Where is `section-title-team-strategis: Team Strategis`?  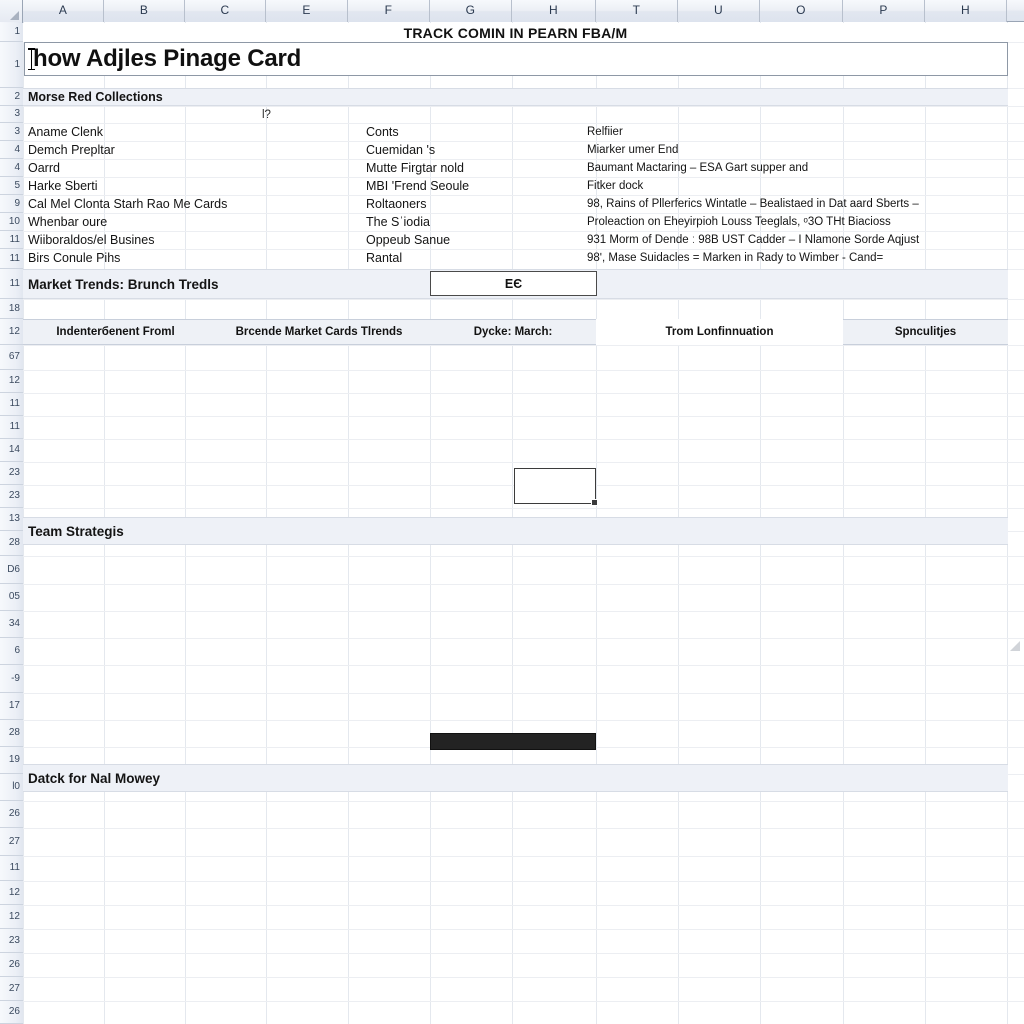 section-title-team-strategis: Team Strategis is located at coordinates (76, 531).